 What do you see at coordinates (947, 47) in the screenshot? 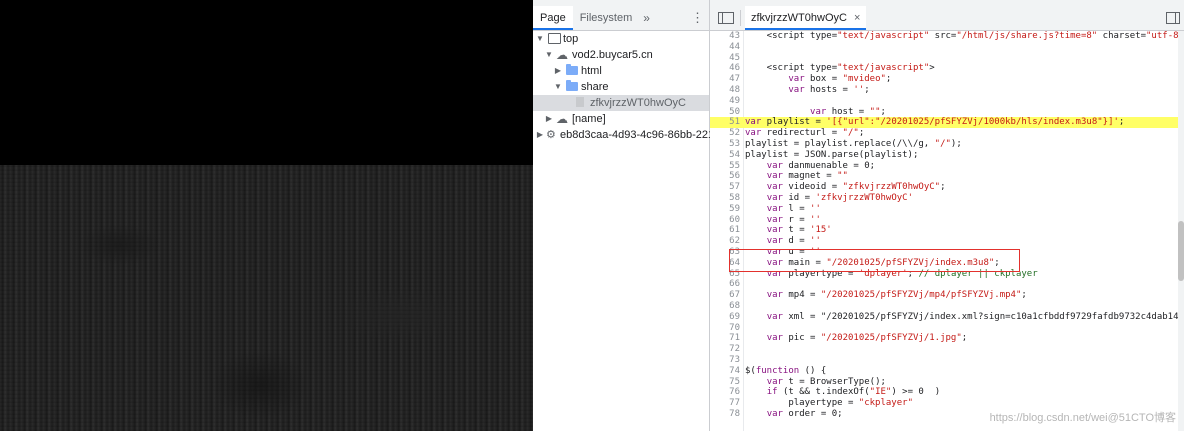
I see `code-line: 44` at bounding box center [947, 47].